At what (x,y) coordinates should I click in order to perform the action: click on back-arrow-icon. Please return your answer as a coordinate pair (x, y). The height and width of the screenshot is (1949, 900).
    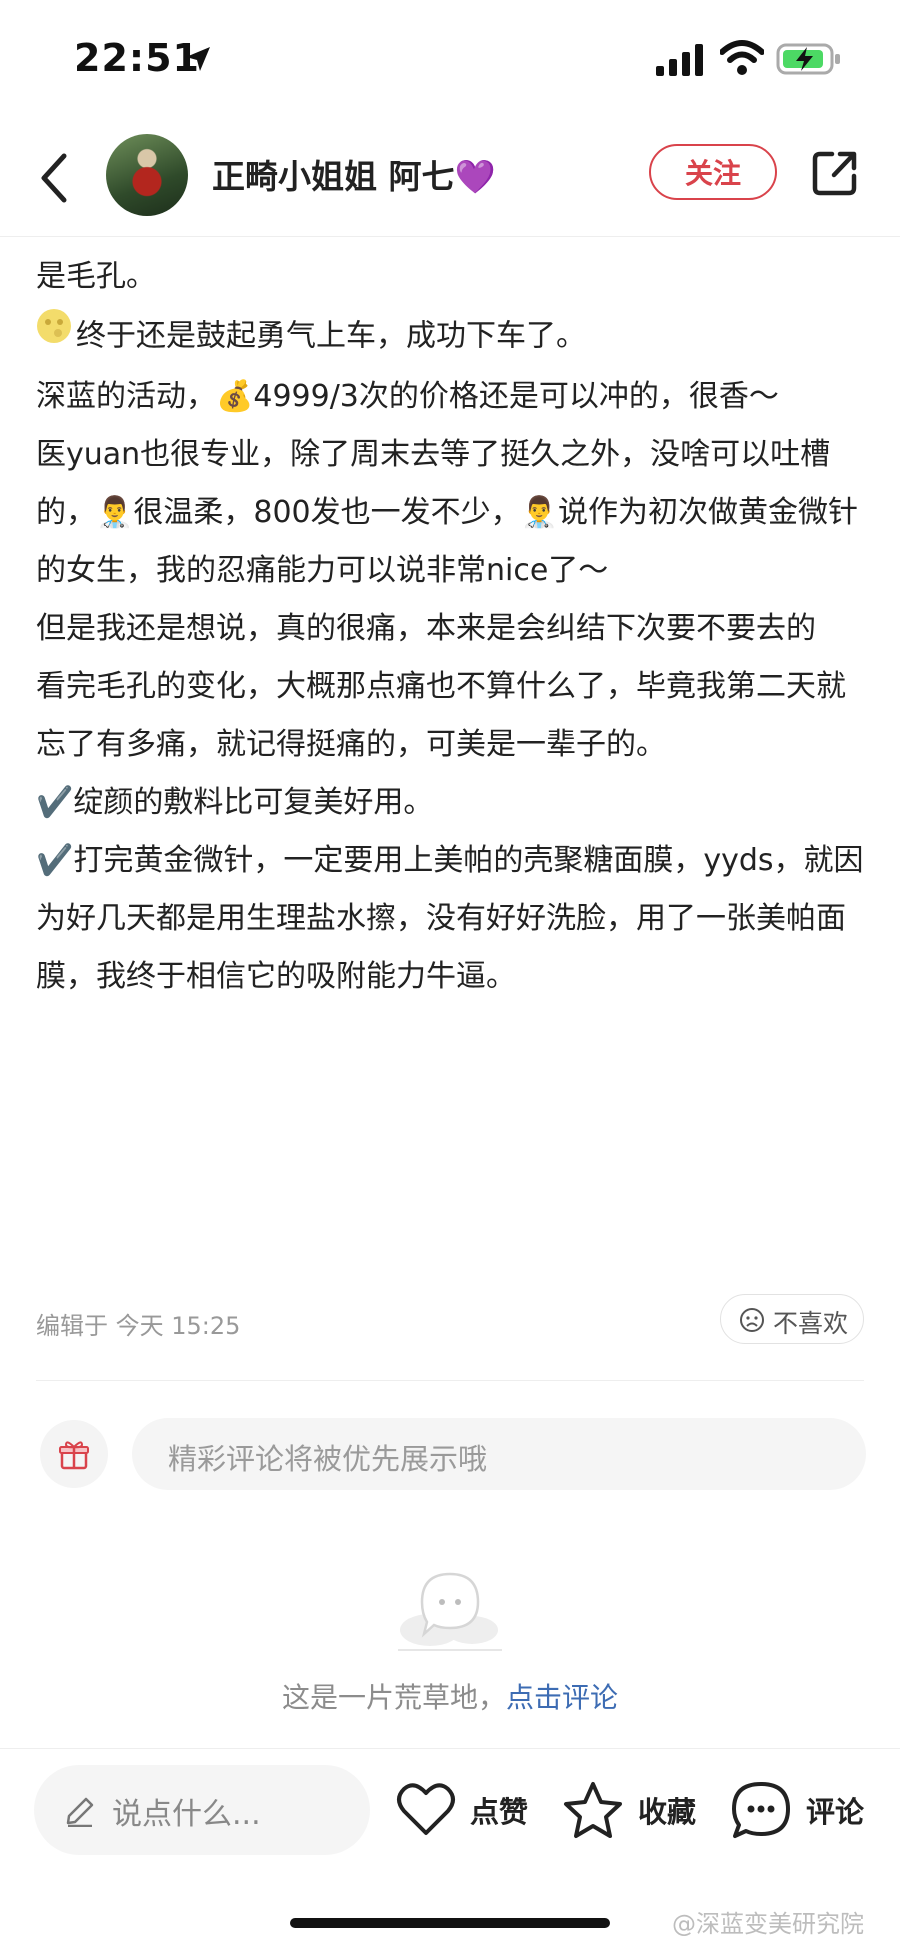
    Looking at the image, I should click on (54, 178).